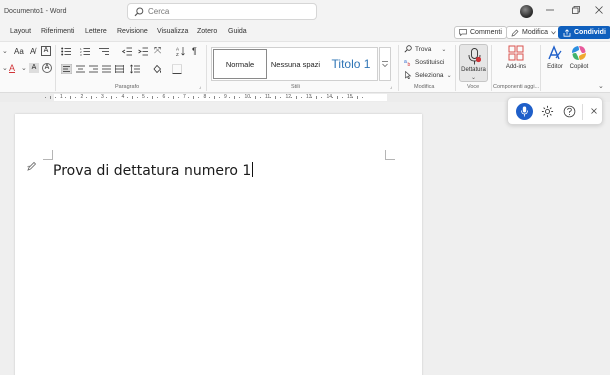 This screenshot has height=375, width=610. Describe the element at coordinates (480, 32) in the screenshot. I see `comments-button: Commenti` at that location.